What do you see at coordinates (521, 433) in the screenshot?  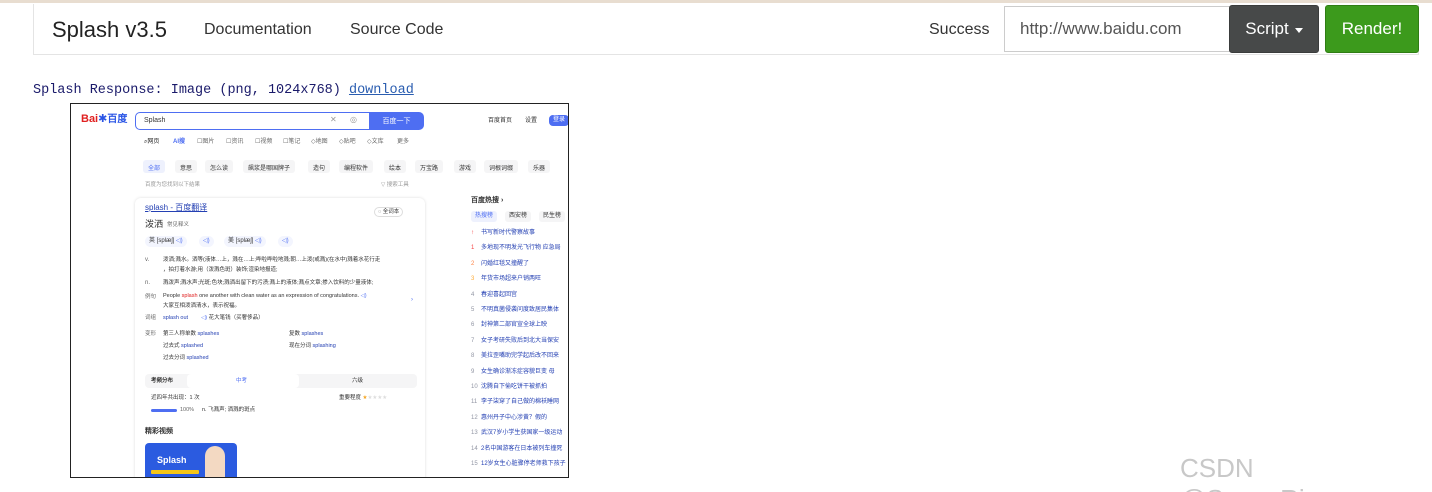 I see `hot-item-link: 武汉7岁小学生获国家一级运动` at bounding box center [521, 433].